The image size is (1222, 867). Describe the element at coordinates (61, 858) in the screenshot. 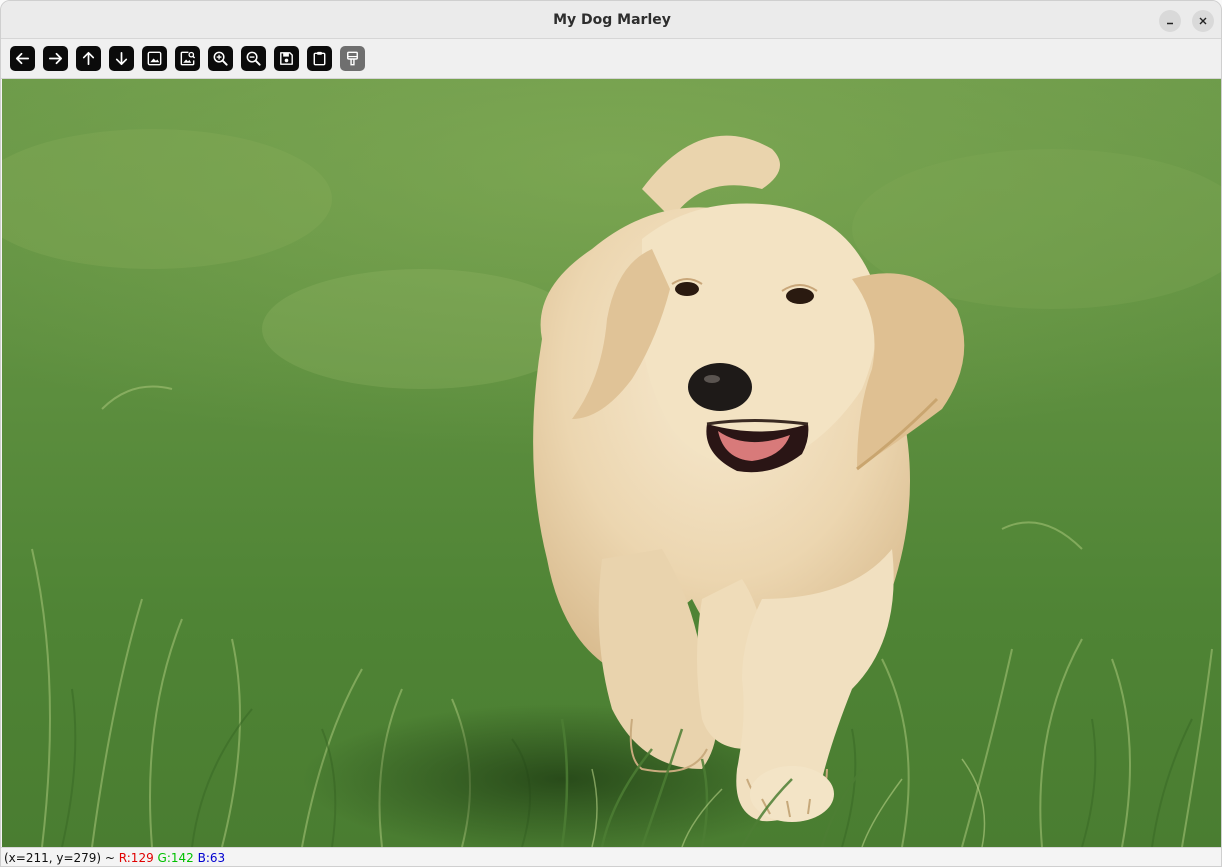

I see `cursor-coordinates: (x=211, y=279) ~` at that location.